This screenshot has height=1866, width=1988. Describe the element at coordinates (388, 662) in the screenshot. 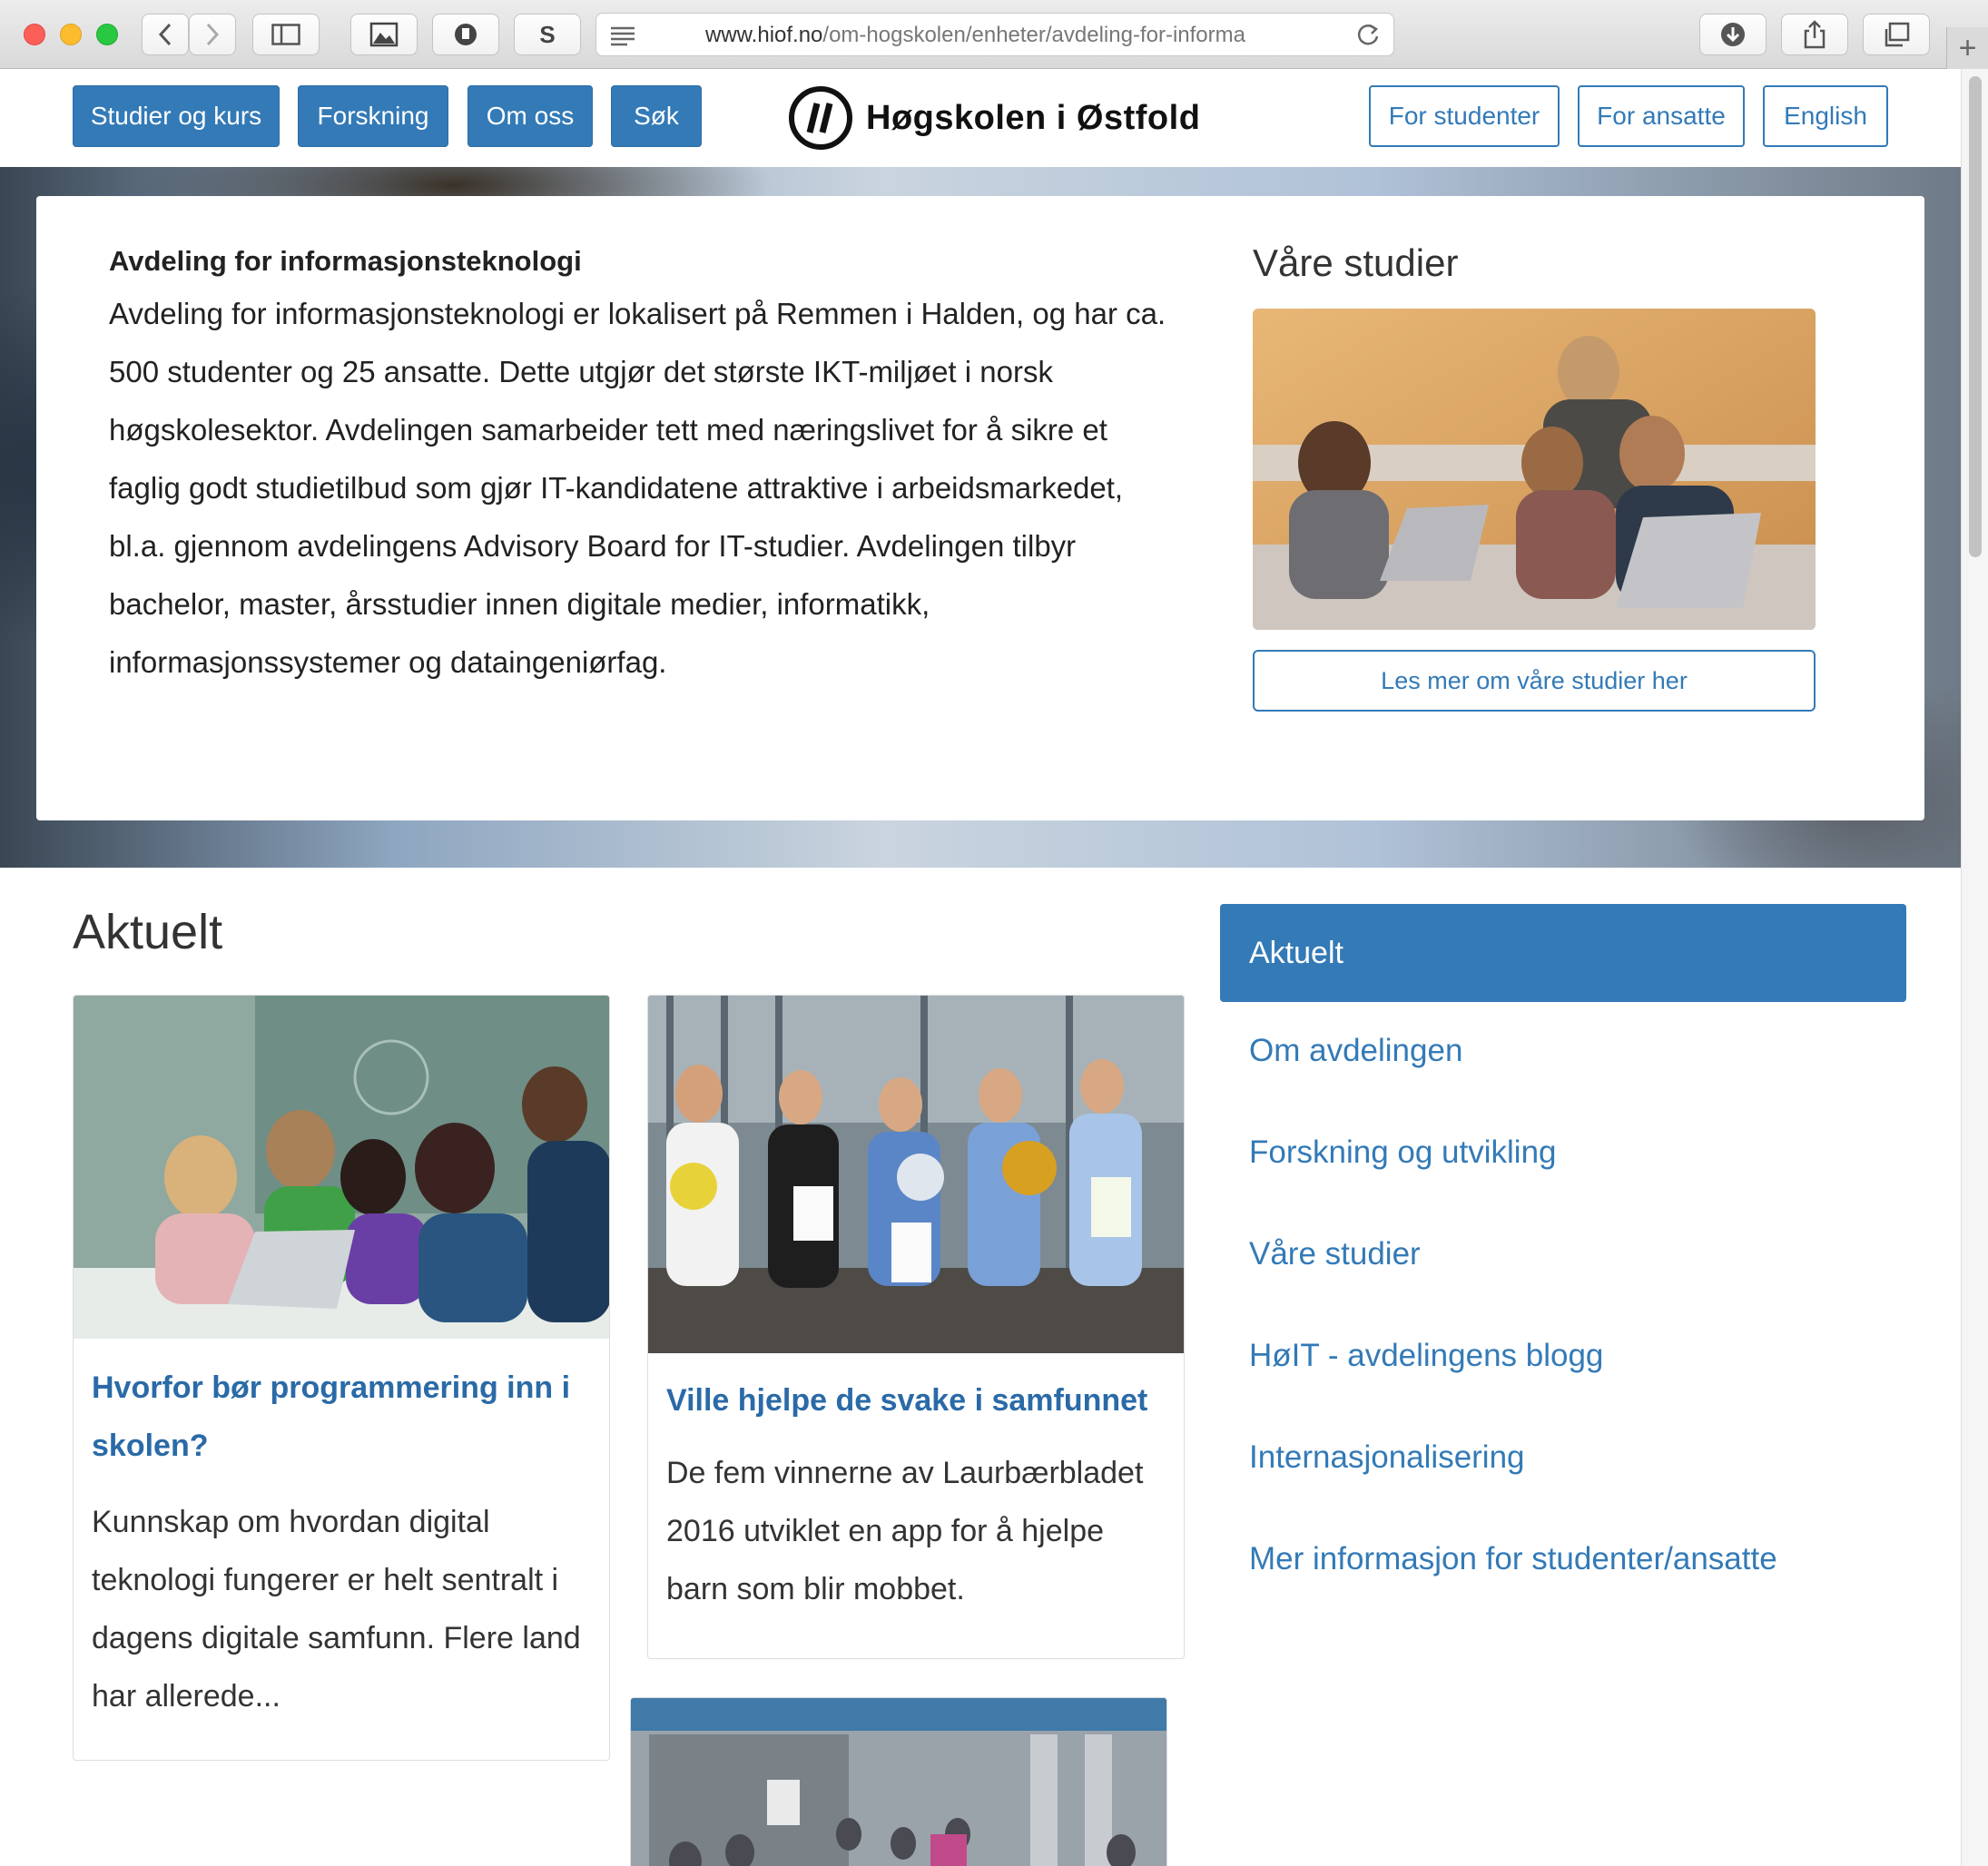

I see `description-line: informasjonssystemer og dataingeniørfag.` at that location.